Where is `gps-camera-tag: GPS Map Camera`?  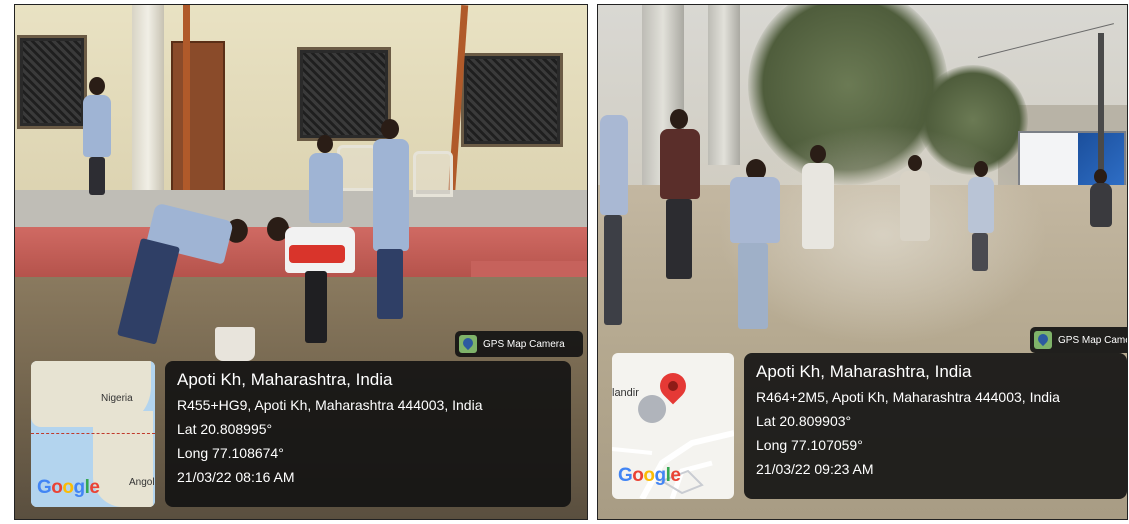
gps-camera-tag: GPS Map Camera is located at coordinates (519, 344).